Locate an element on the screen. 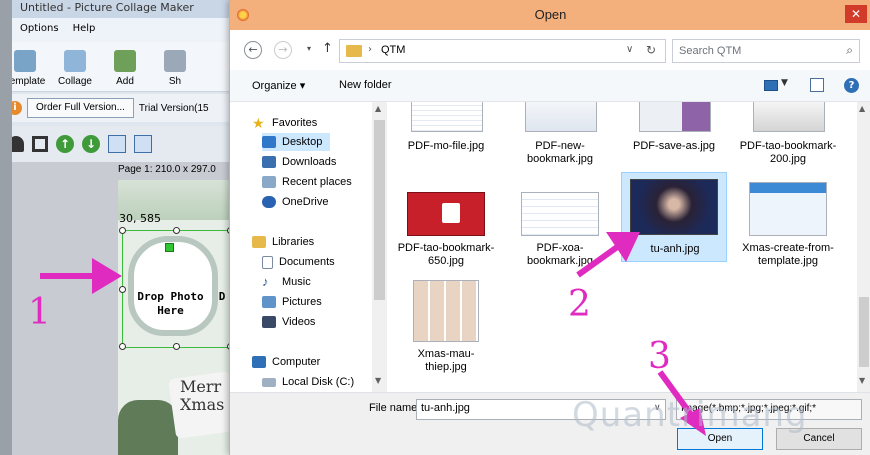  add-button: Add is located at coordinates (125, 66).